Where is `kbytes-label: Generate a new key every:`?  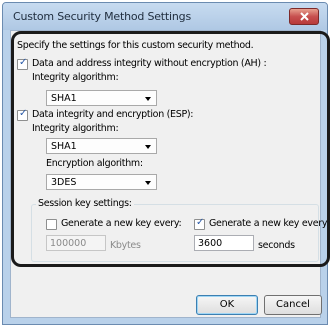
kbytes-label: Generate a new key every: is located at coordinates (121, 223).